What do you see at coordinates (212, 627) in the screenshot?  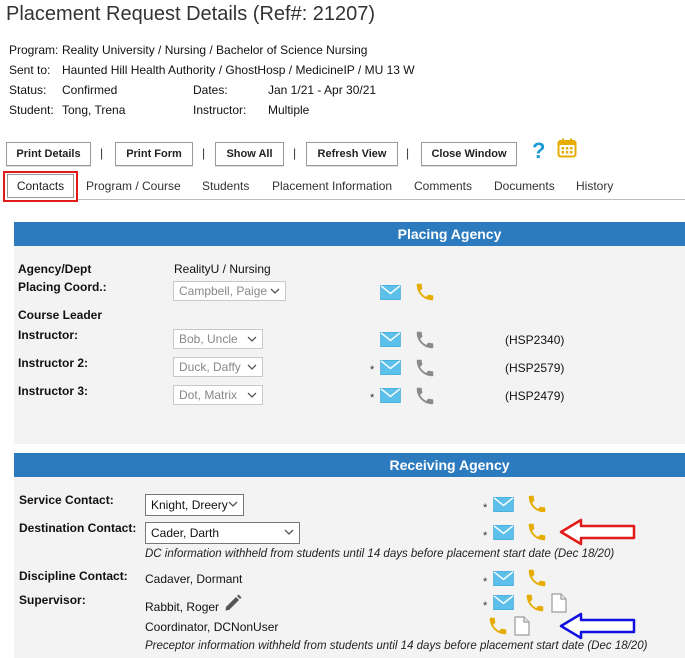 I see `coordinator-value: Coordinator, DCNonUser` at bounding box center [212, 627].